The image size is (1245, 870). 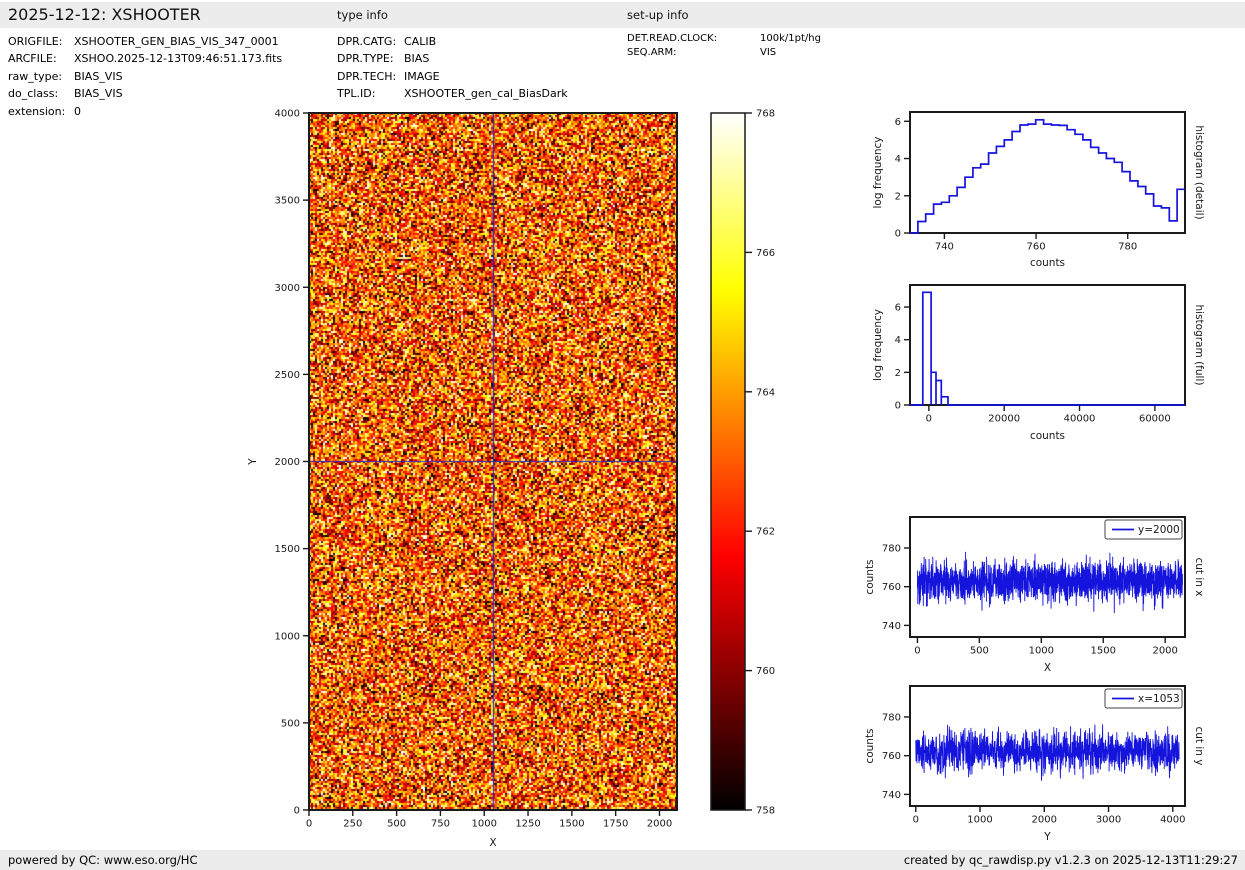 I want to click on file-info-label: do_class:, so click(x=33, y=94).